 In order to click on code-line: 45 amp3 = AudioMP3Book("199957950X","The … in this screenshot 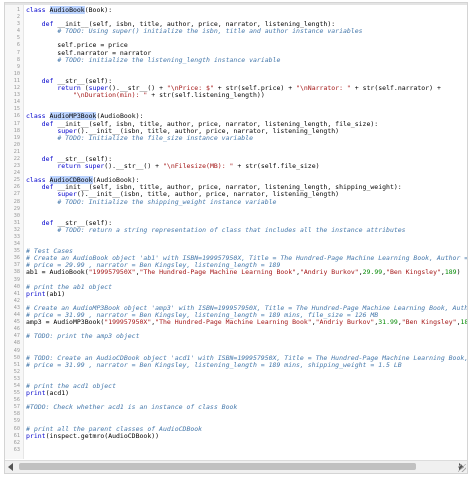, I will do `click(236, 322)`.